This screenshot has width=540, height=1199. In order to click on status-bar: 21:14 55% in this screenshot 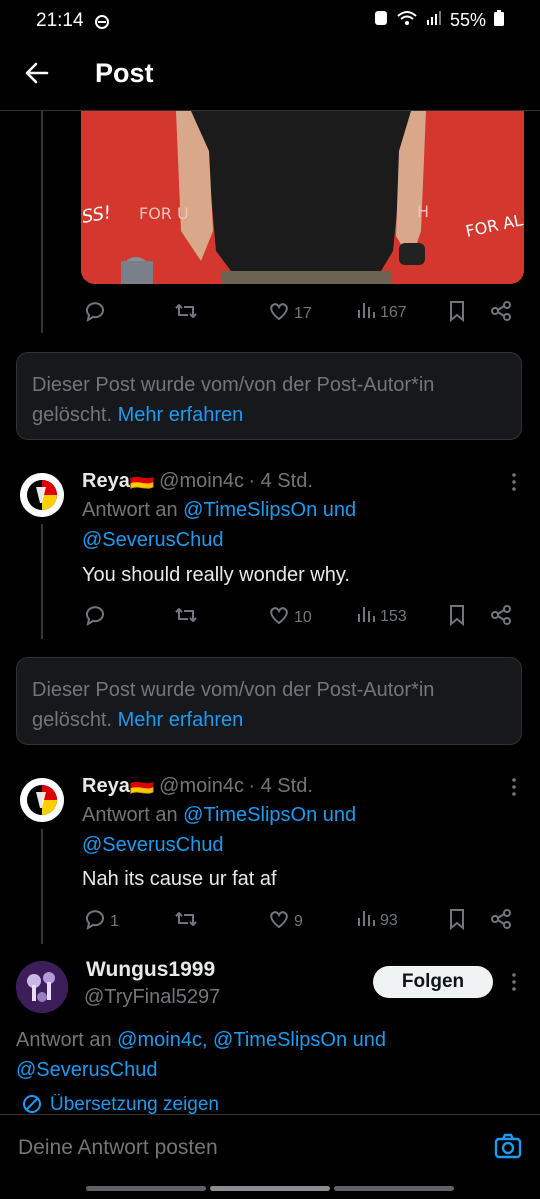, I will do `click(270, 22)`.